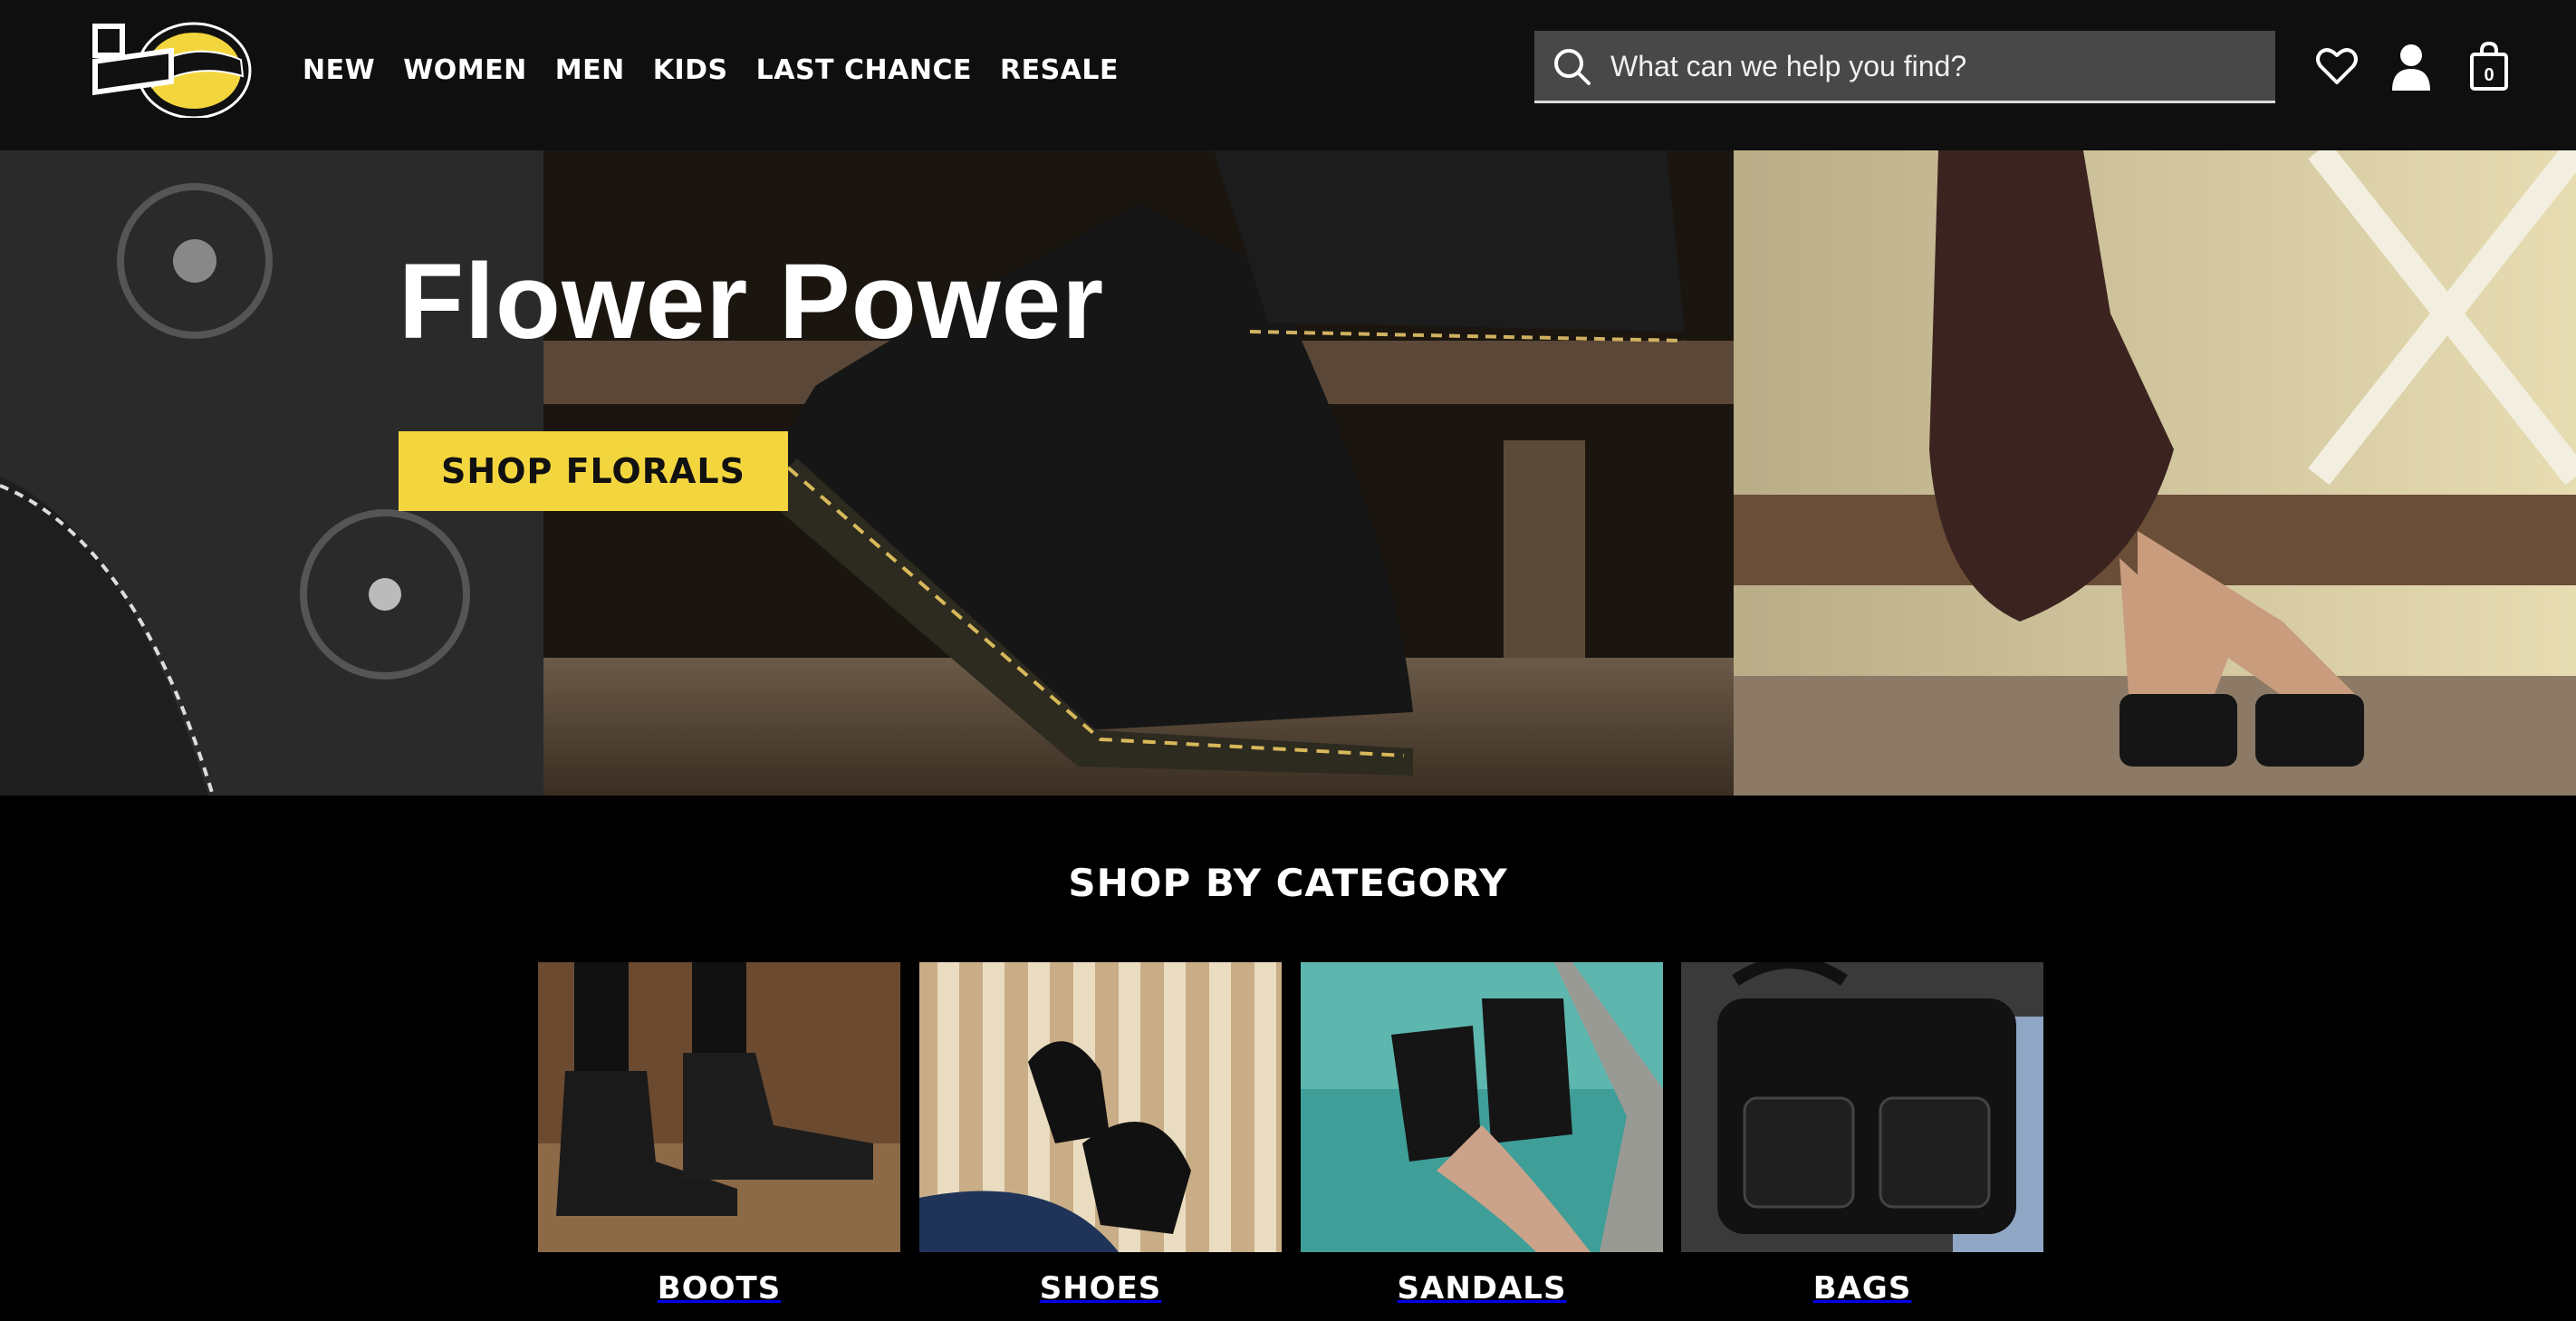 This screenshot has height=1321, width=2576. What do you see at coordinates (1482, 1107) in the screenshot?
I see `category-image-sandals` at bounding box center [1482, 1107].